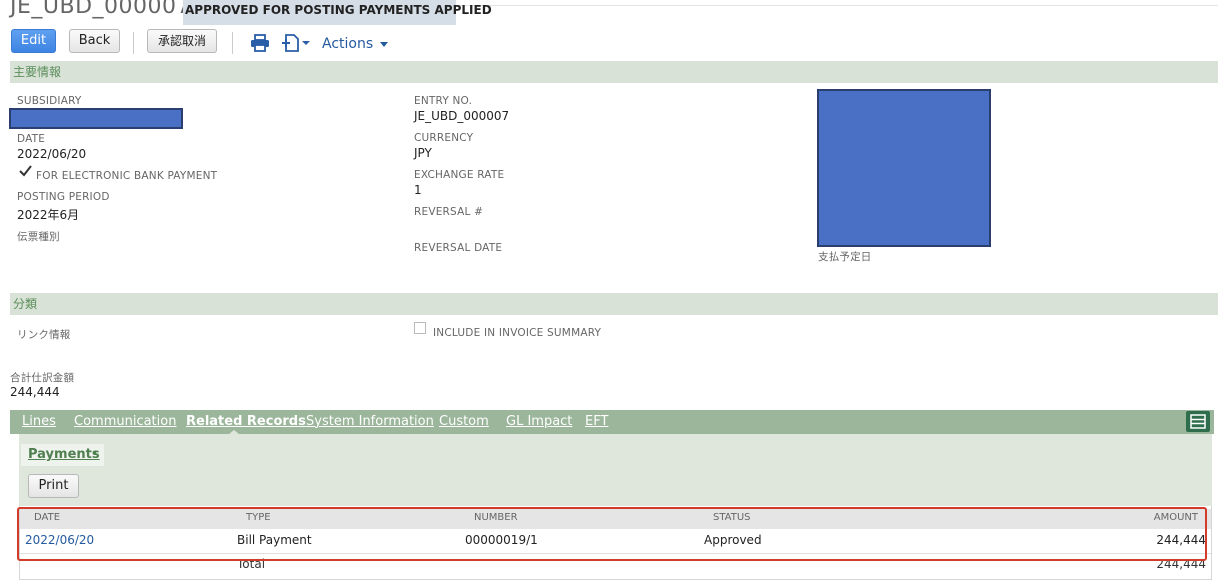  Describe the element at coordinates (94, 41) in the screenshot. I see `back-button: Back` at that location.